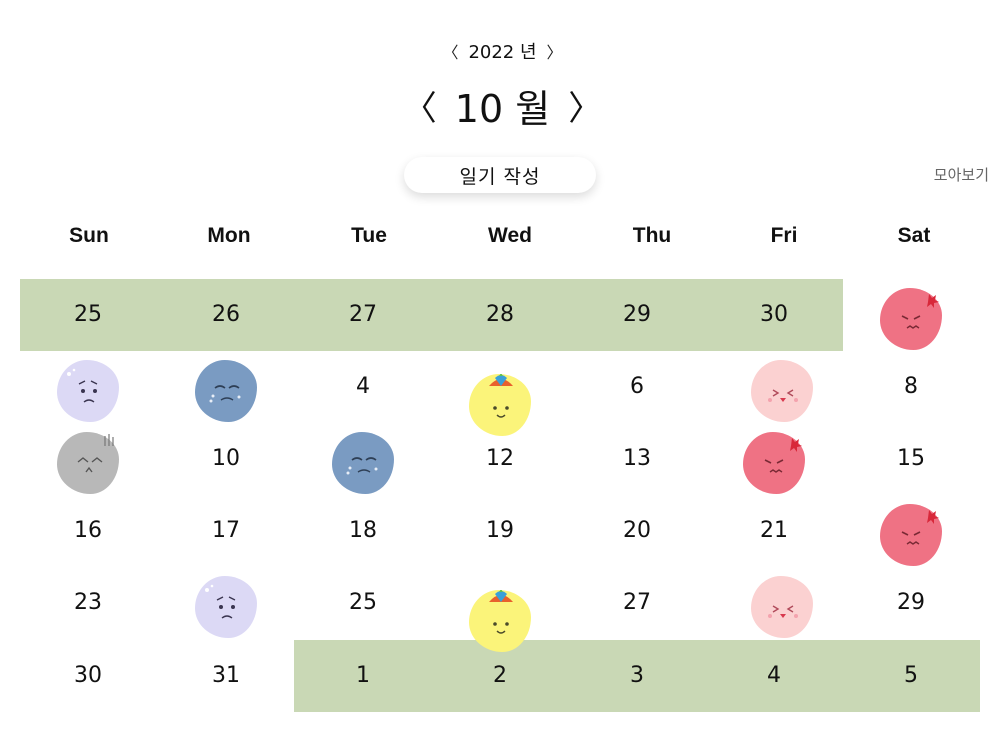 Image resolution: width=1005 pixels, height=739 pixels. I want to click on calendar-day: 28, so click(500, 315).